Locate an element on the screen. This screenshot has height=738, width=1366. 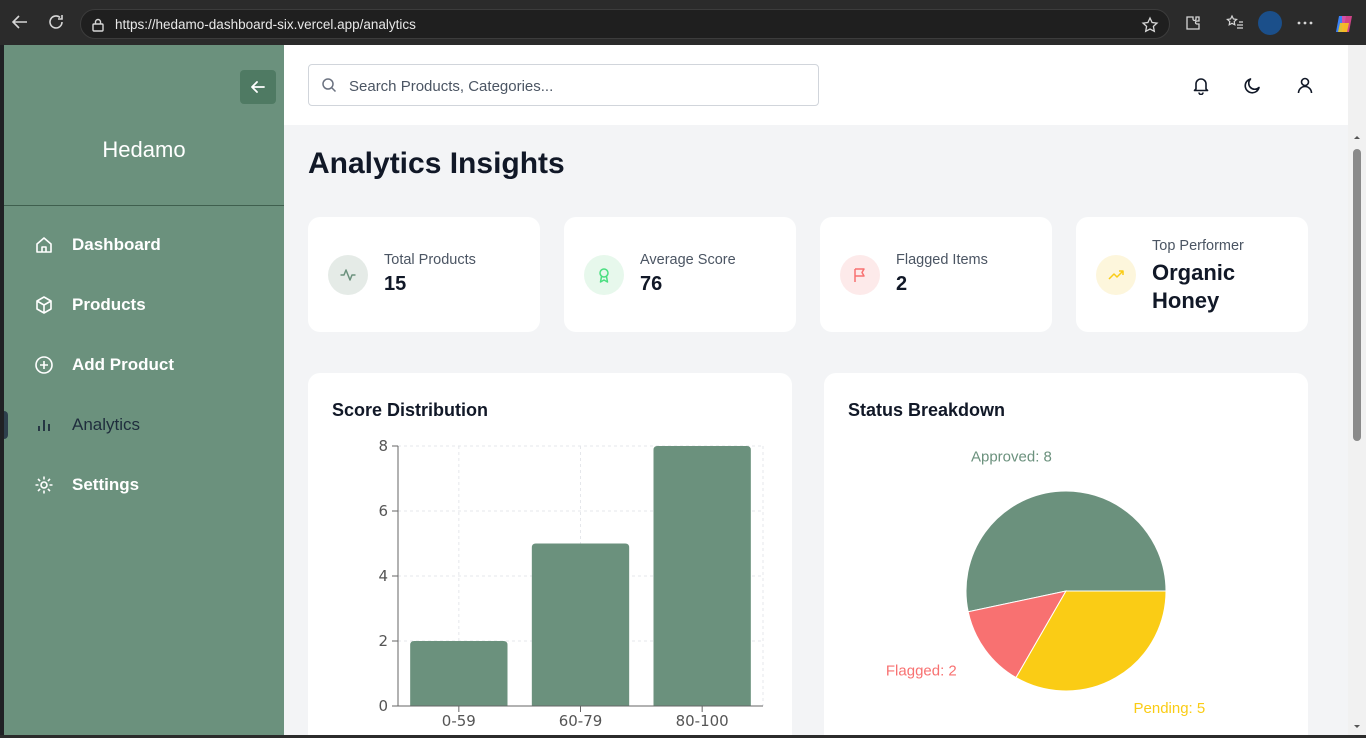
sidebar-item-dashboard: Dashboard is located at coordinates (152, 245).